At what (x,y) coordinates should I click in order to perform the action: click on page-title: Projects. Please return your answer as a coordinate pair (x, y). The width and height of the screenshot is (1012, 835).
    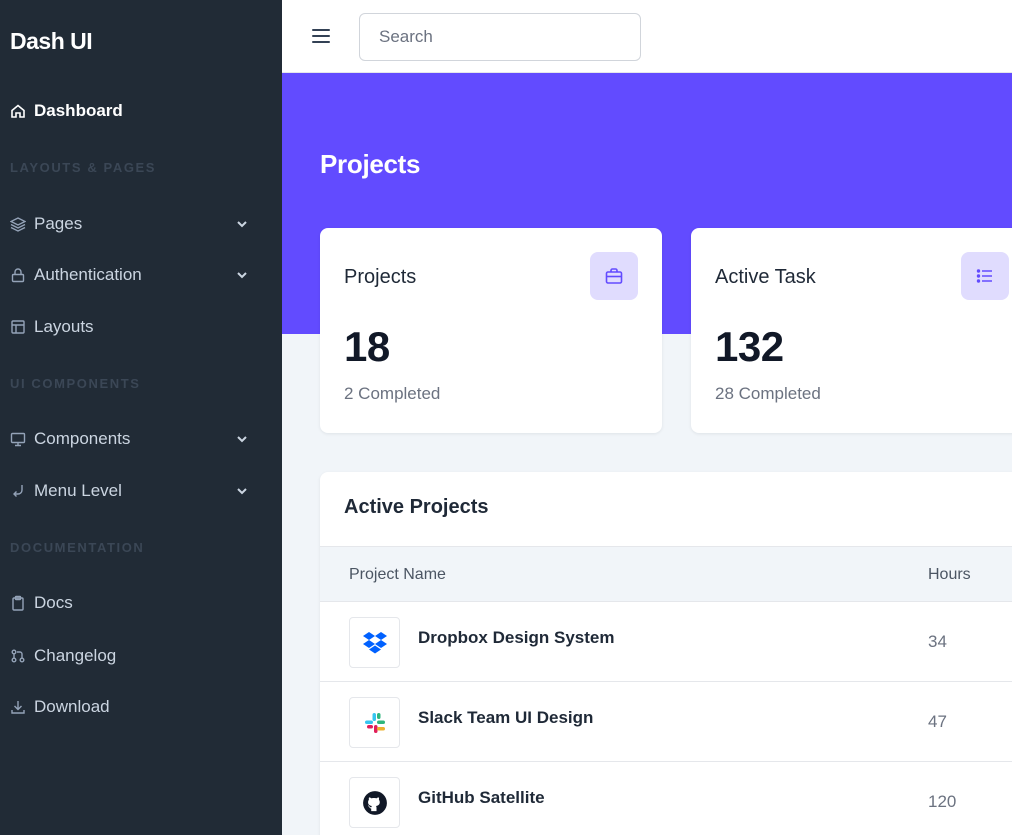
    Looking at the image, I should click on (370, 164).